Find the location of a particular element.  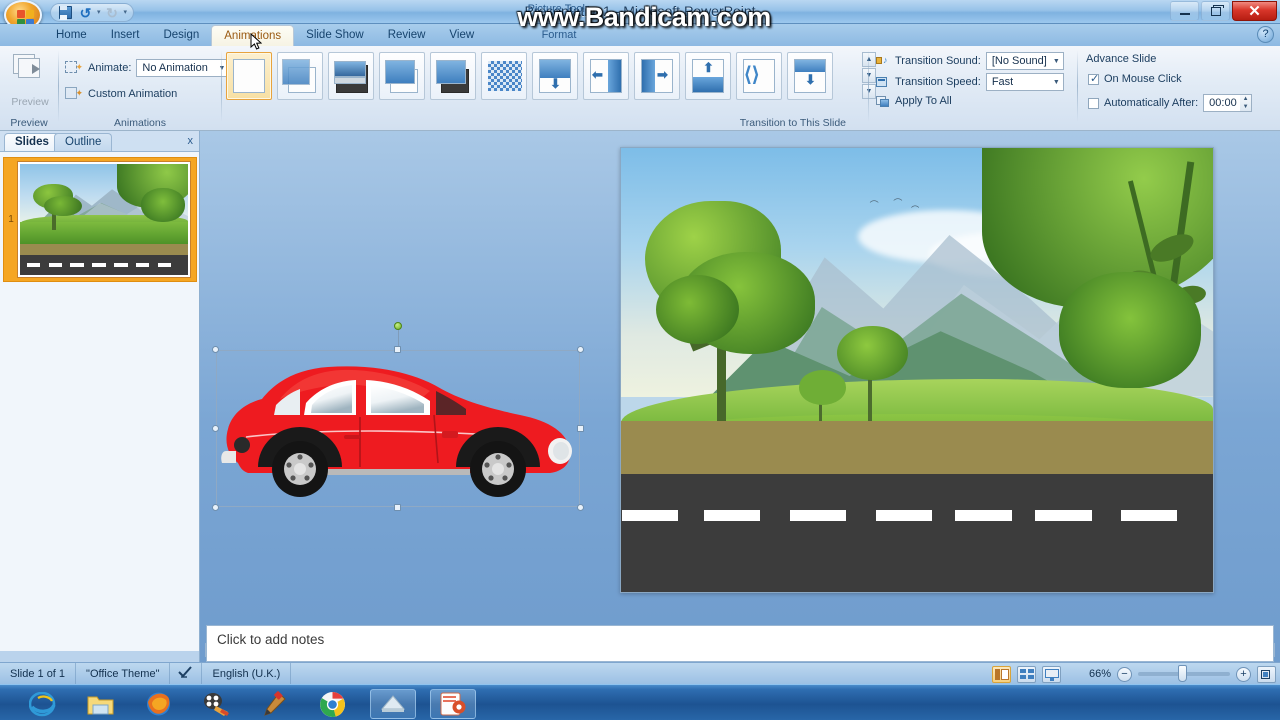

restore-button is located at coordinates (1215, 11).